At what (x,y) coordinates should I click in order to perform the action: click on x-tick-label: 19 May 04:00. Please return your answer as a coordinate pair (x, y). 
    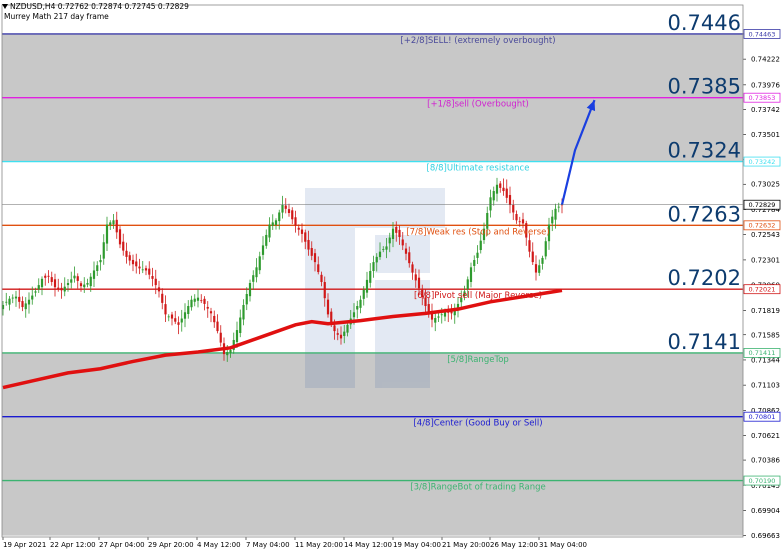
    Looking at the image, I should click on (417, 545).